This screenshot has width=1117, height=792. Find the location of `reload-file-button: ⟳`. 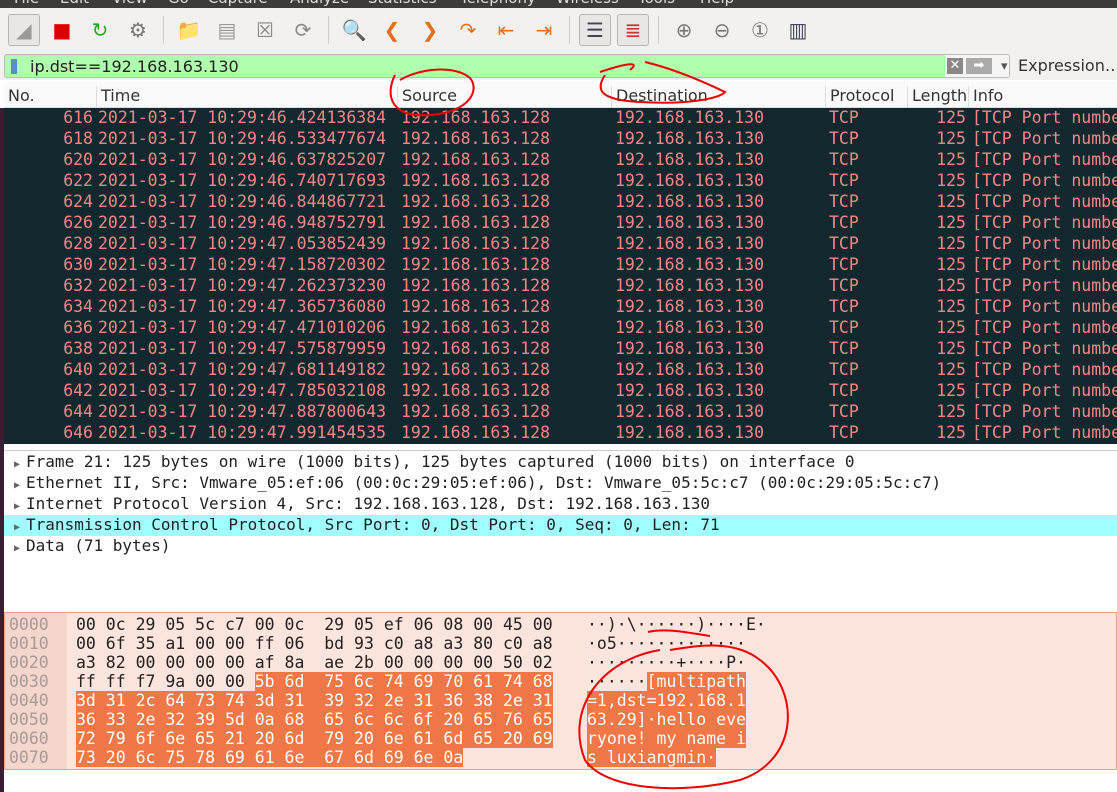

reload-file-button: ⟳ is located at coordinates (303, 30).